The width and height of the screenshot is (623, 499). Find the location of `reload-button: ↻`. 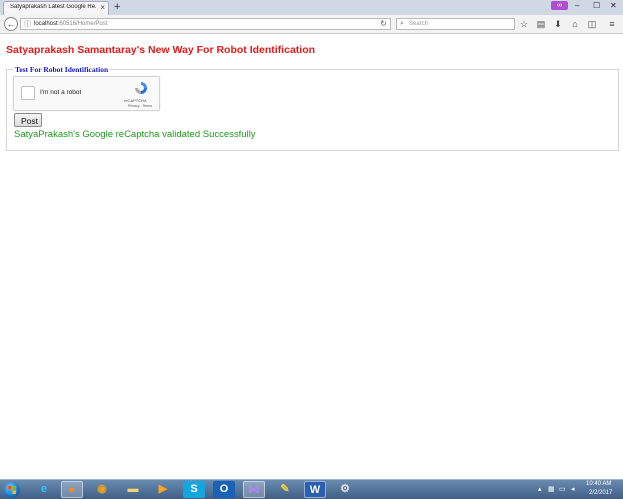

reload-button: ↻ is located at coordinates (383, 24).